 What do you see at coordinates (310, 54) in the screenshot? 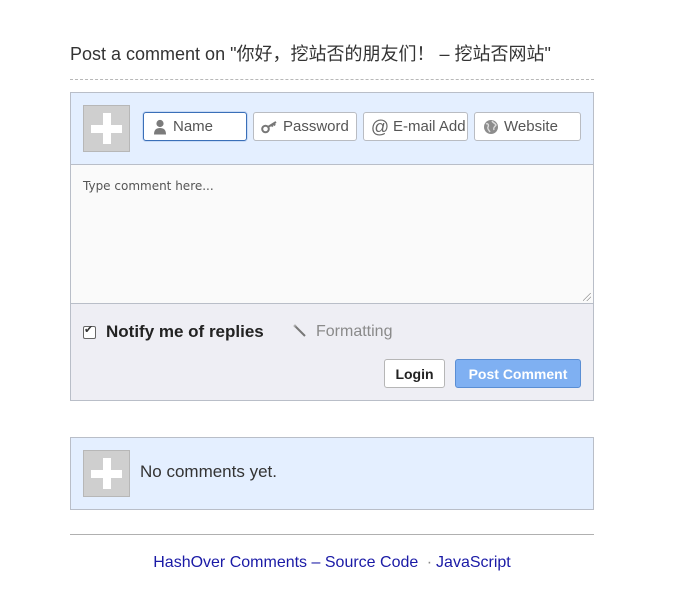
I see `page-title: Post a comment on "你好，挖站否的朋友们！ – 挖站否网站"` at bounding box center [310, 54].